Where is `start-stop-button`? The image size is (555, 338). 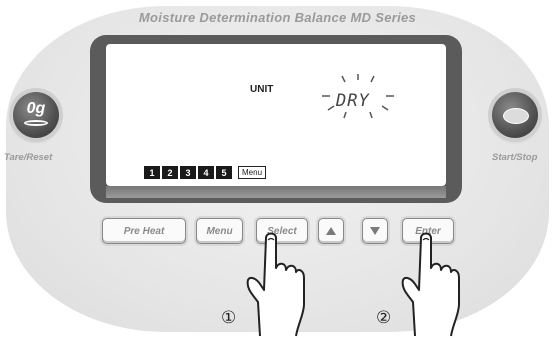
start-stop-button is located at coordinates (515, 115).